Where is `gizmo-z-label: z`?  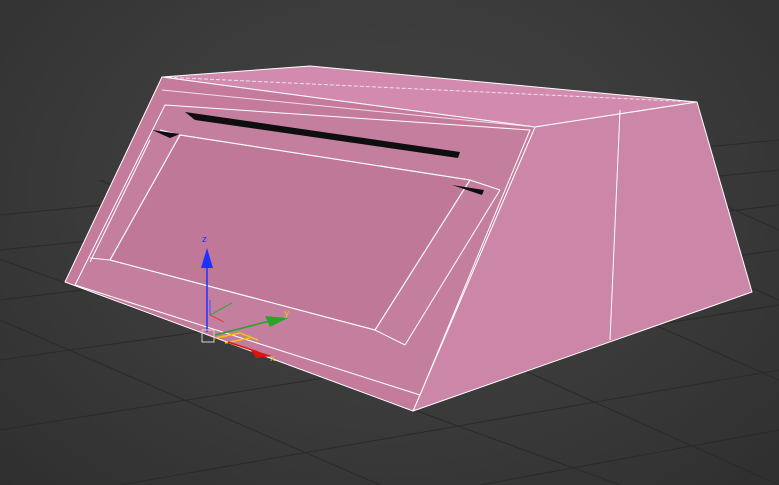
gizmo-z-label: z is located at coordinates (204, 240).